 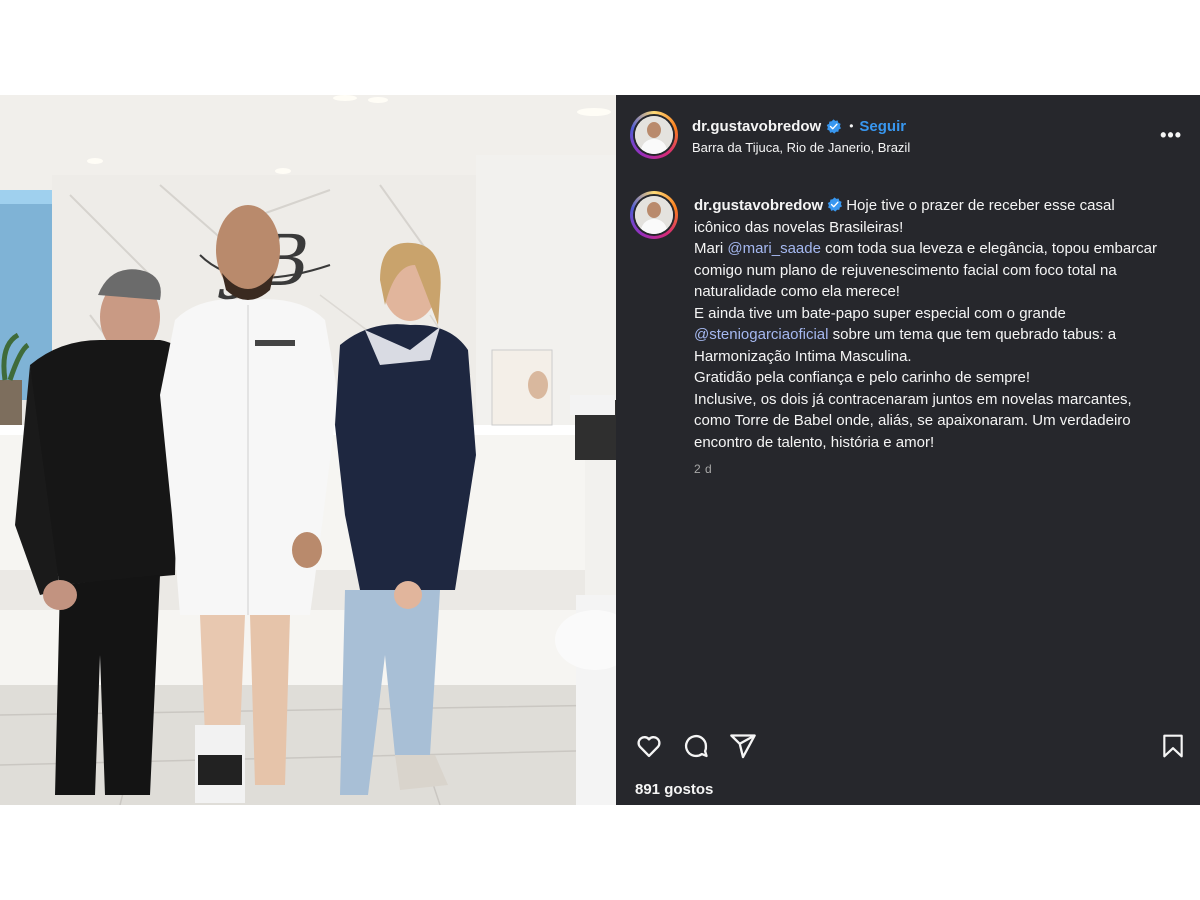 I want to click on comment-button, so click(x=696, y=746).